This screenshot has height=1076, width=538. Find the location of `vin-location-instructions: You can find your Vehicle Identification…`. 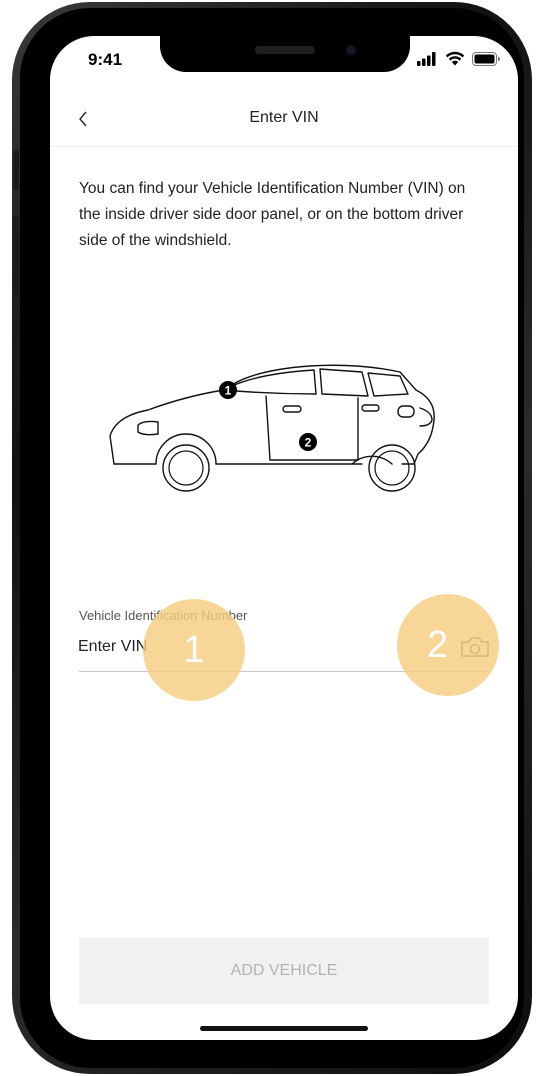

vin-location-instructions: You can find your Vehicle Identification… is located at coordinates (272, 214).